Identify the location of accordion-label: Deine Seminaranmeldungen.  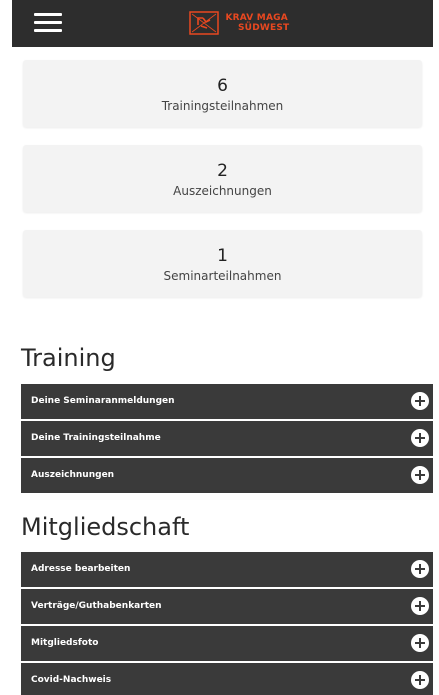
(103, 401).